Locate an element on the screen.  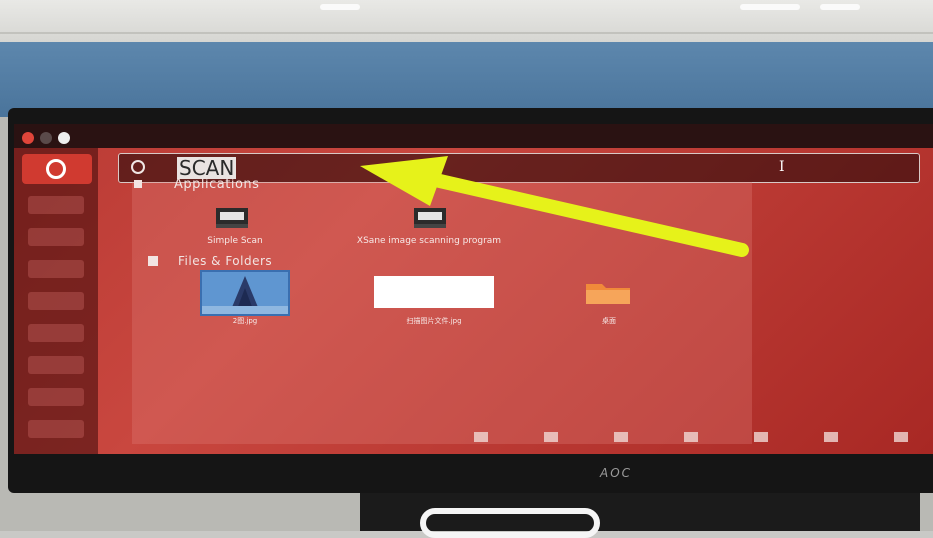
cable is located at coordinates (510, 523).